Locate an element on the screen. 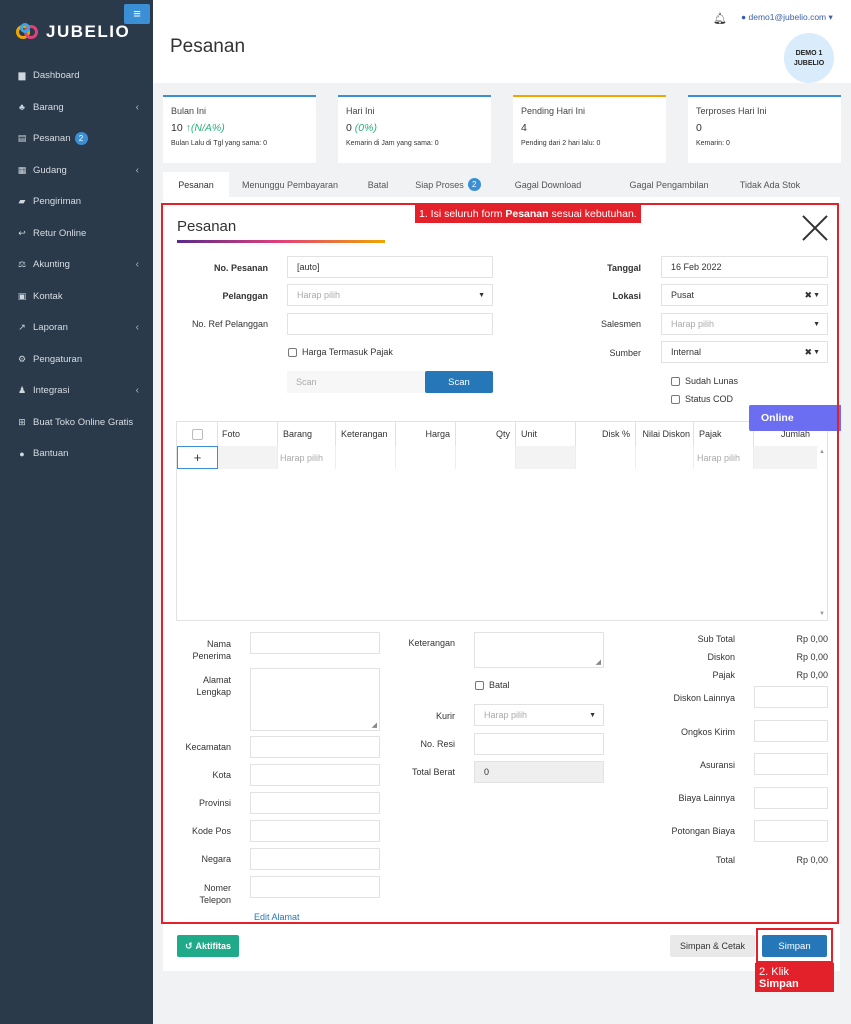 The width and height of the screenshot is (851, 1024). foto-cell is located at coordinates (248, 457).